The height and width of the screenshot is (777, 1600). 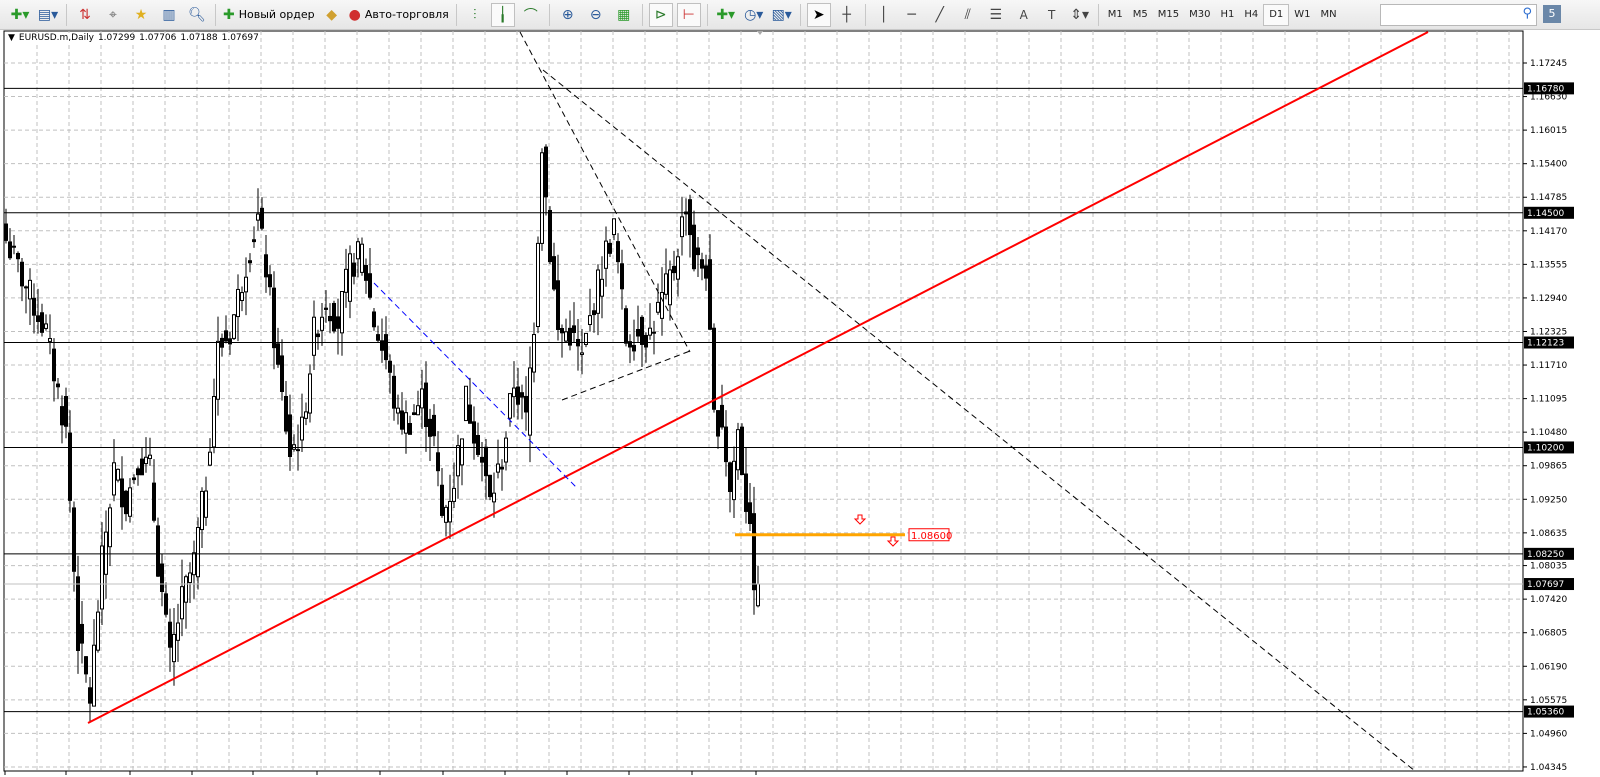 What do you see at coordinates (1548, 299) in the screenshot?
I see `price-tick-label: 1.12940` at bounding box center [1548, 299].